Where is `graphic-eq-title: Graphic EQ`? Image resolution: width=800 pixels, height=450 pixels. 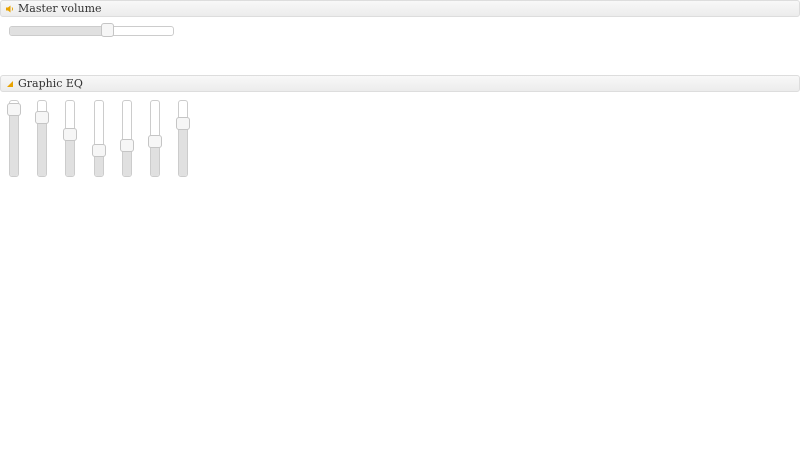
graphic-eq-title: Graphic EQ is located at coordinates (50, 83).